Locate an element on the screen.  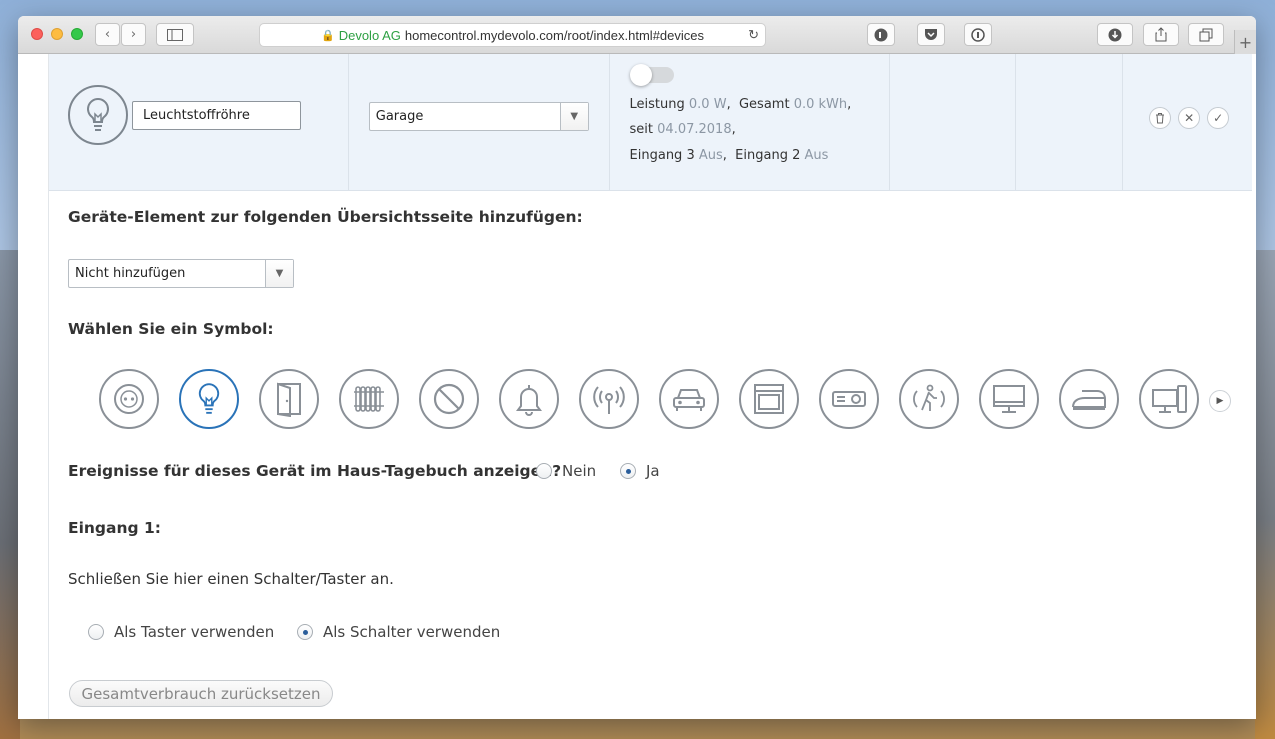
bulb-icon is located at coordinates (98, 114).